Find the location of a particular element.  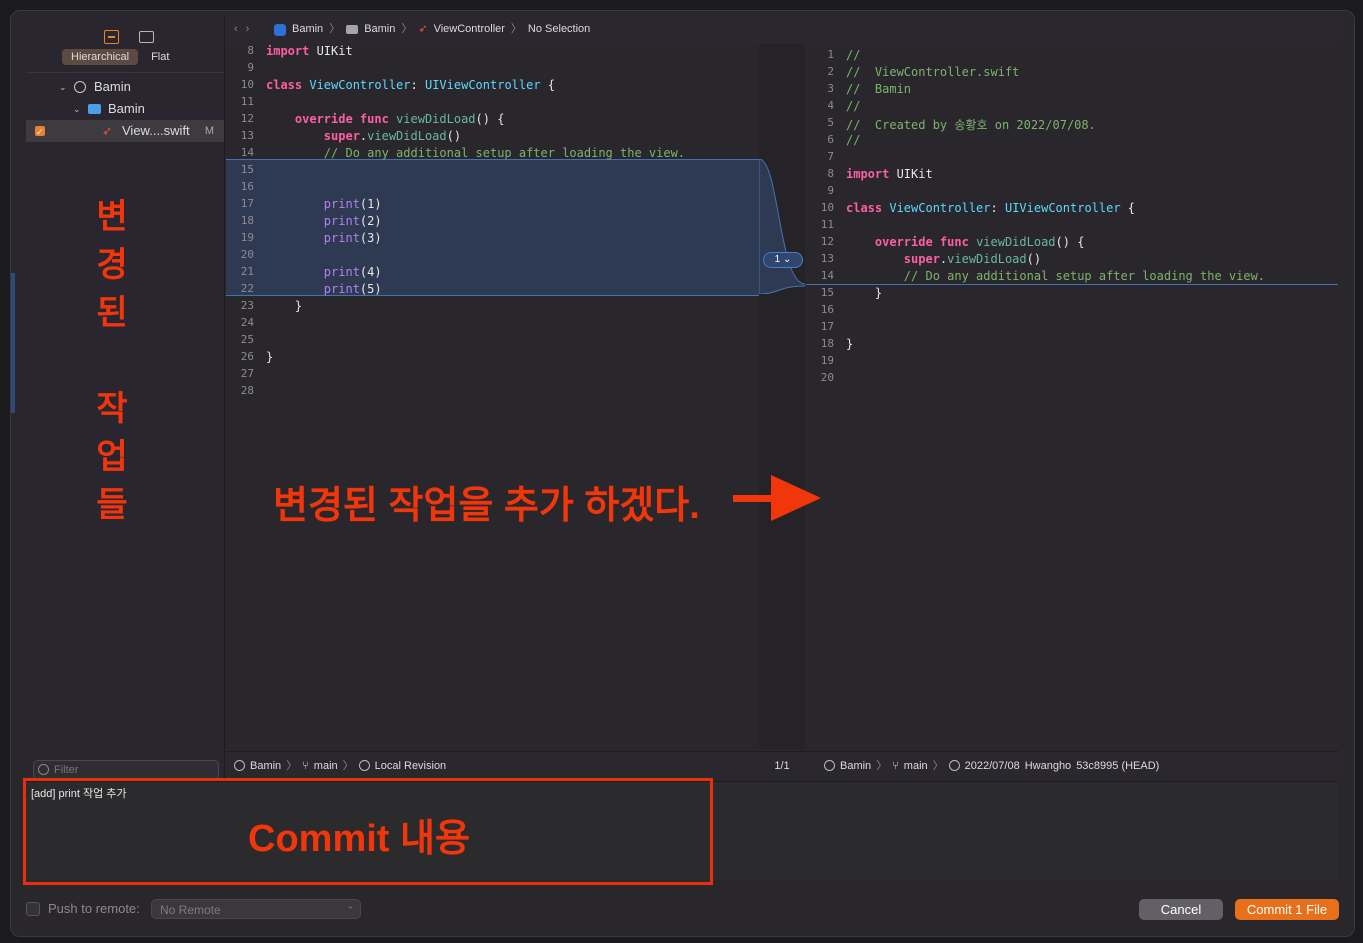

tree-item-file: ➶ View....swift M is located at coordinates (125, 131).